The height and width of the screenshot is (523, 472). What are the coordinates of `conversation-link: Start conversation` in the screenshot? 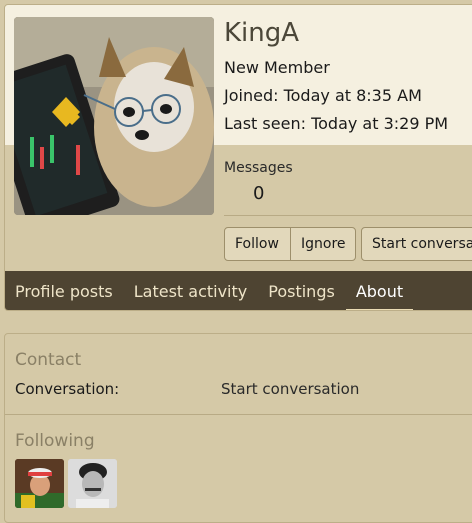 It's located at (290, 389).